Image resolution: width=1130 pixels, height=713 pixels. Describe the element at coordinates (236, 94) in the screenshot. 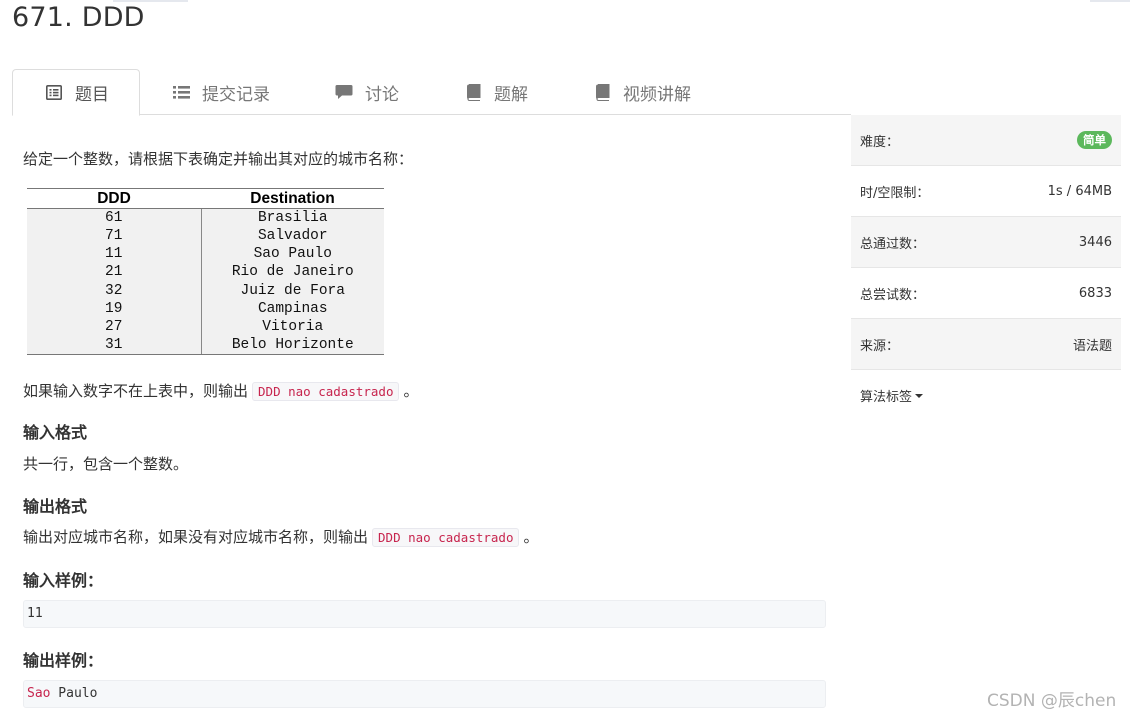

I see `tab-submissions-label: 提交记录` at that location.